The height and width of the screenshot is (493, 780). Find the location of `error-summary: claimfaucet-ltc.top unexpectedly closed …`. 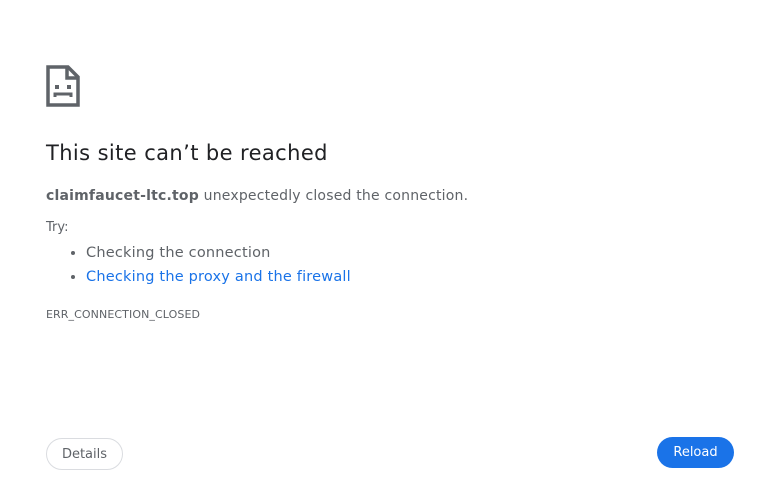

error-summary: claimfaucet-ltc.top unexpectedly closed … is located at coordinates (257, 196).